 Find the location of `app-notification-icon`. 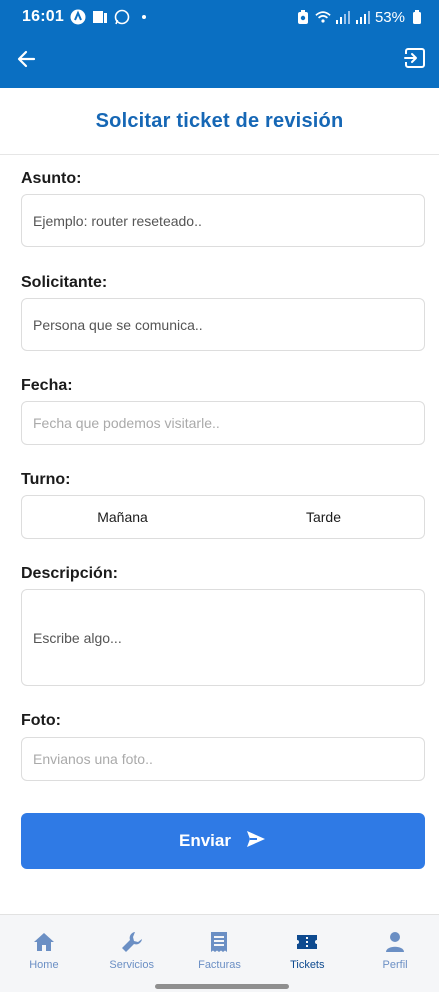

app-notification-icon is located at coordinates (78, 17).